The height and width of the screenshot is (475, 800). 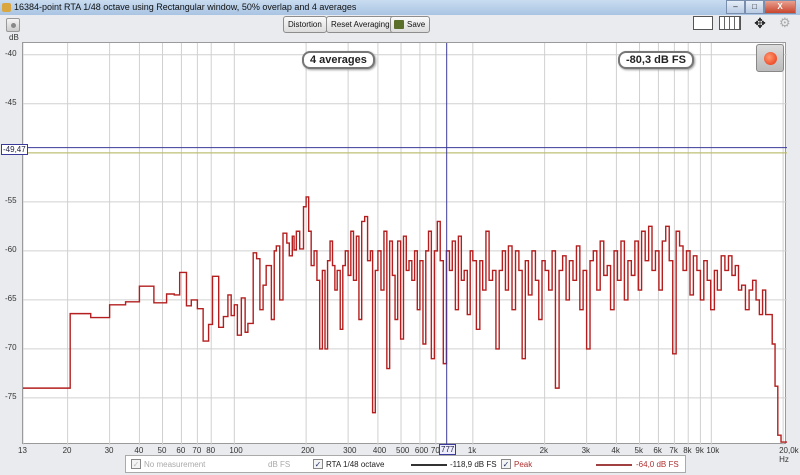 I want to click on averages-badge: 4 averages, so click(x=338, y=60).